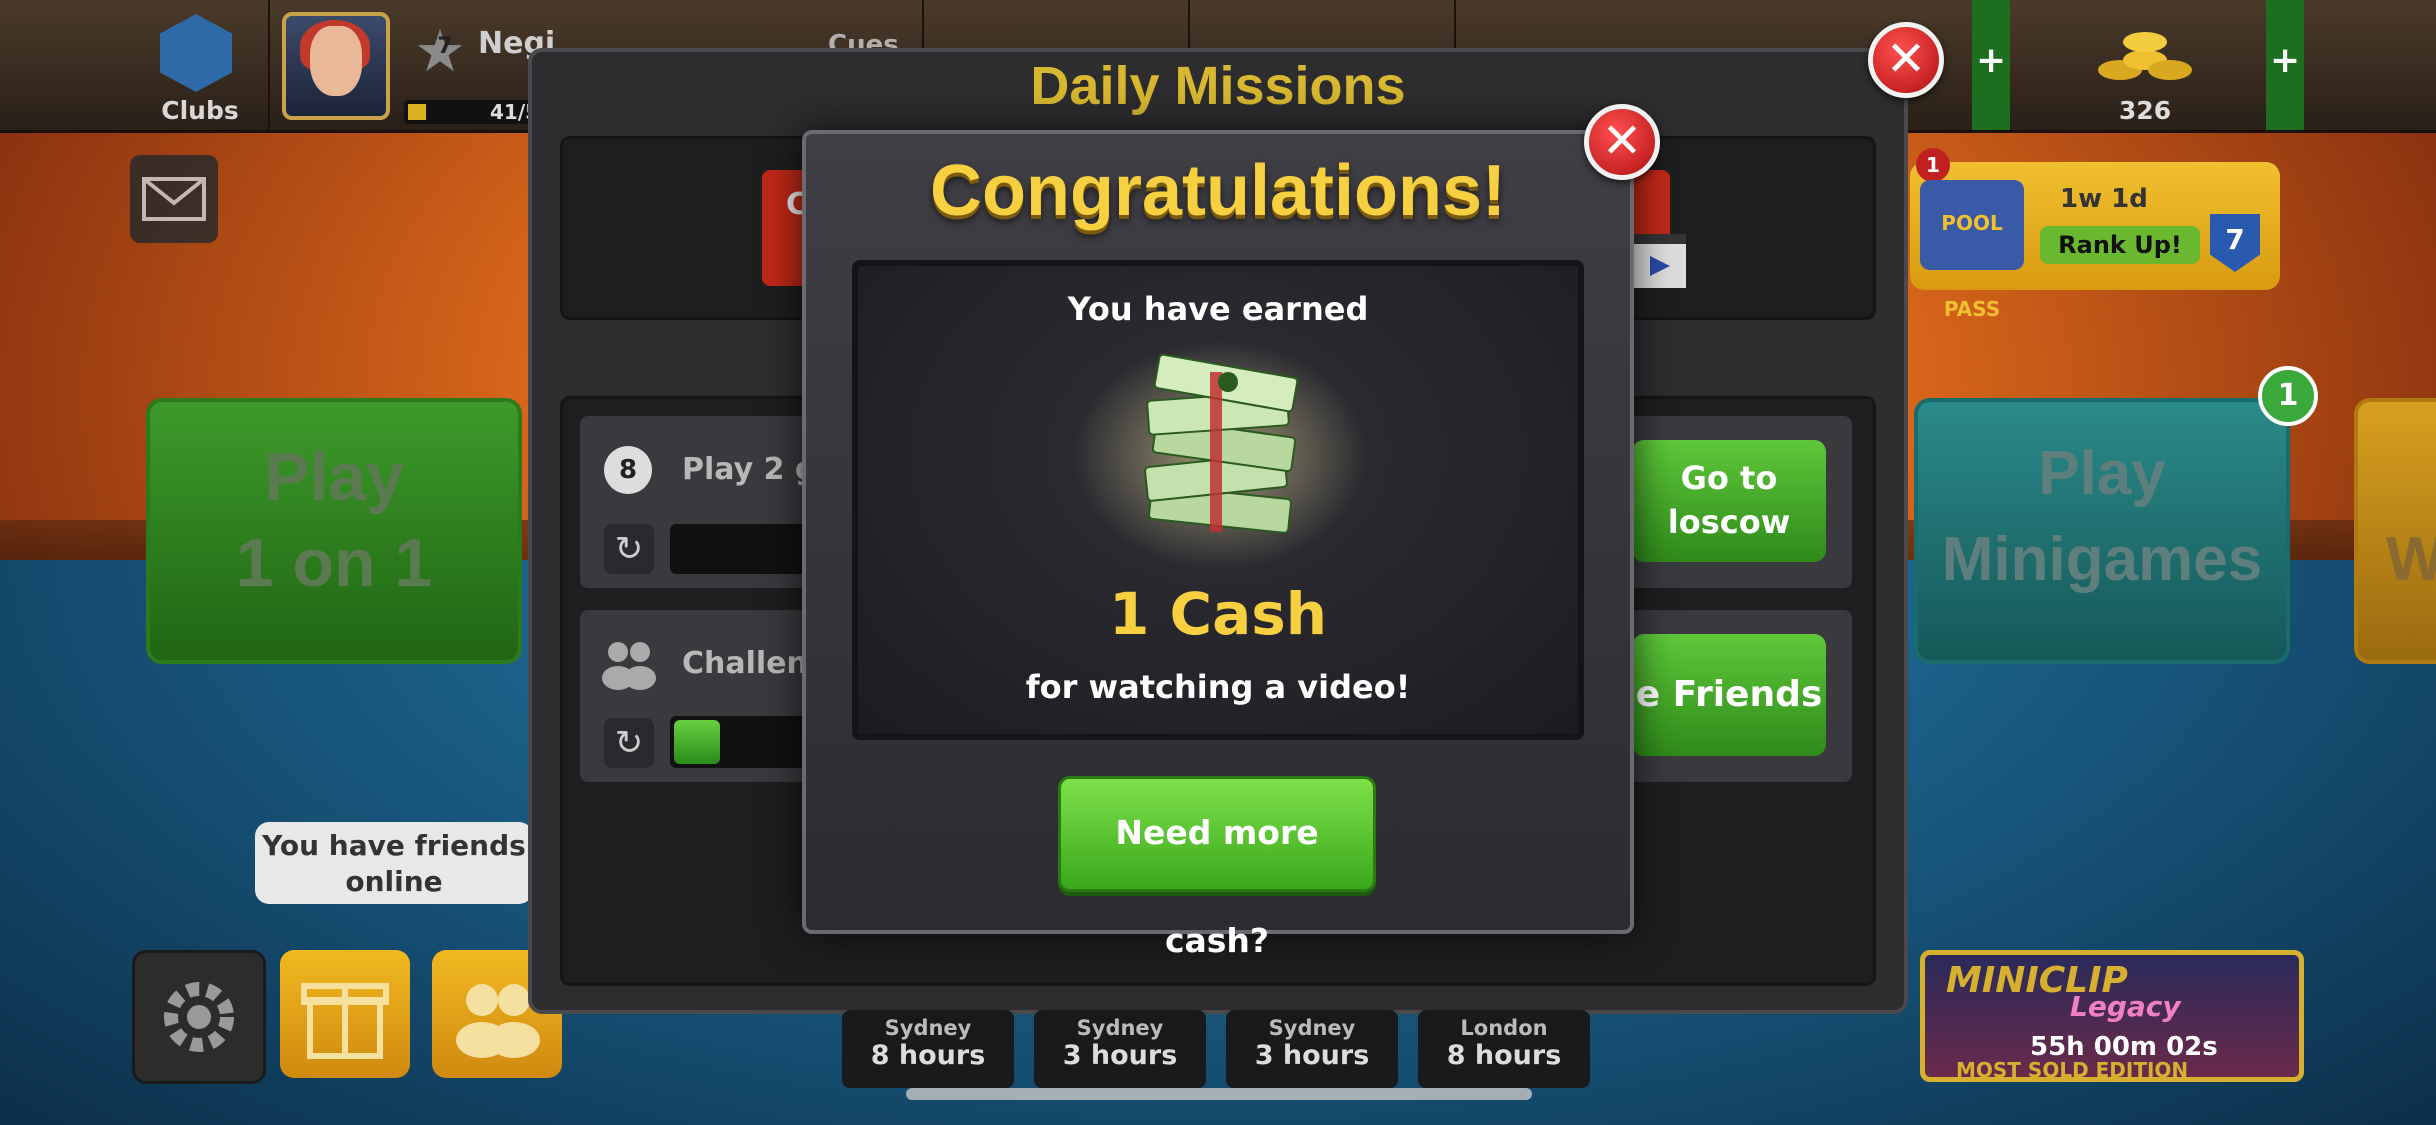 This screenshot has height=1125, width=2436. I want to click on versus-friends-icon, so click(629, 666).